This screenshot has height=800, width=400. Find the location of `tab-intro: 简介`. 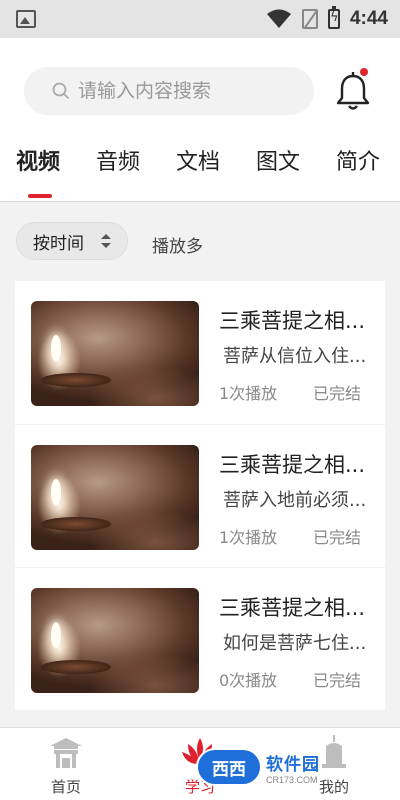

tab-intro: 简介 is located at coordinates (358, 160).